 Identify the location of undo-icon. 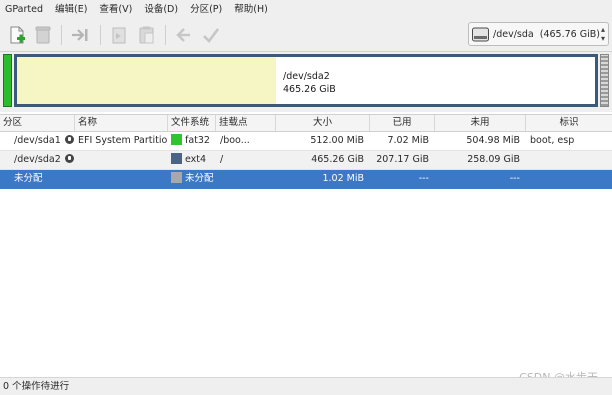
(183, 35).